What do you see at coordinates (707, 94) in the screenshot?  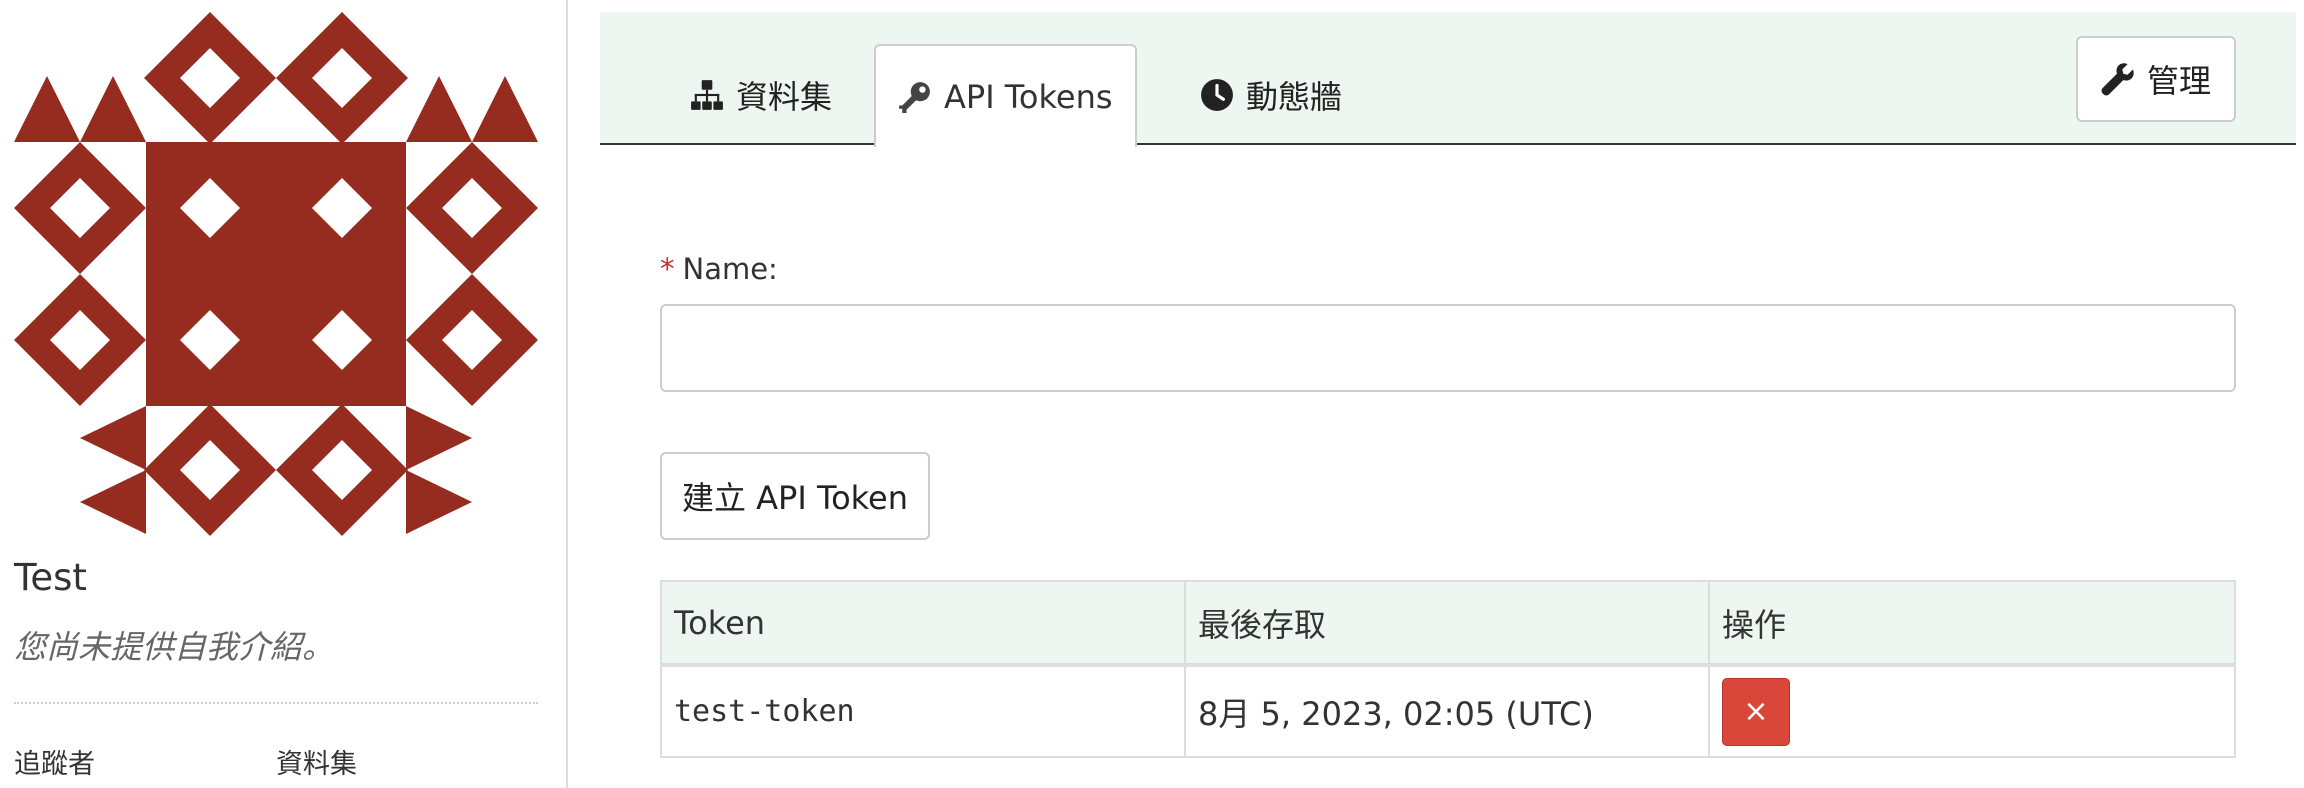 I see `sitemap-icon` at bounding box center [707, 94].